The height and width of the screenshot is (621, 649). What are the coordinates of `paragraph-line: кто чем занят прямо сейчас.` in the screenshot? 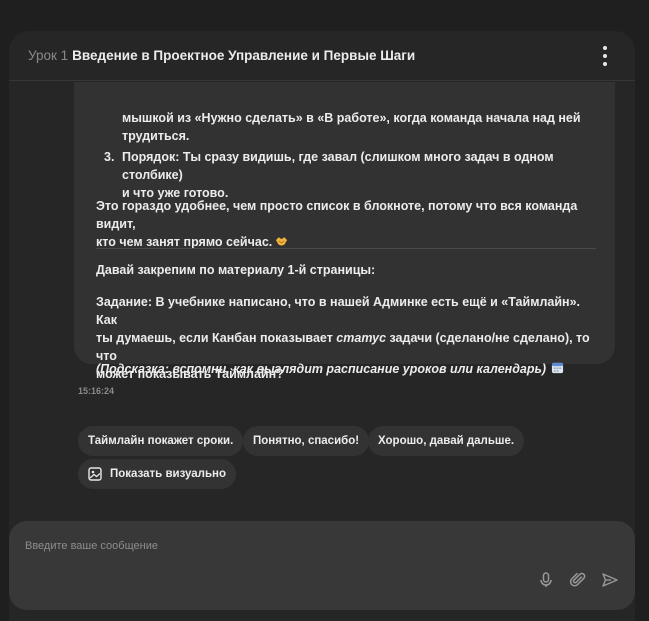 It's located at (184, 242).